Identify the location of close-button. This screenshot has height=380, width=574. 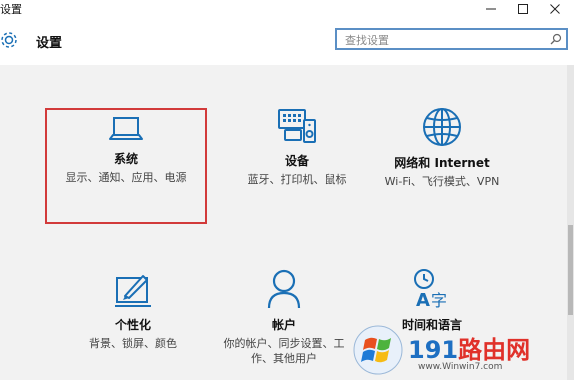
(555, 8).